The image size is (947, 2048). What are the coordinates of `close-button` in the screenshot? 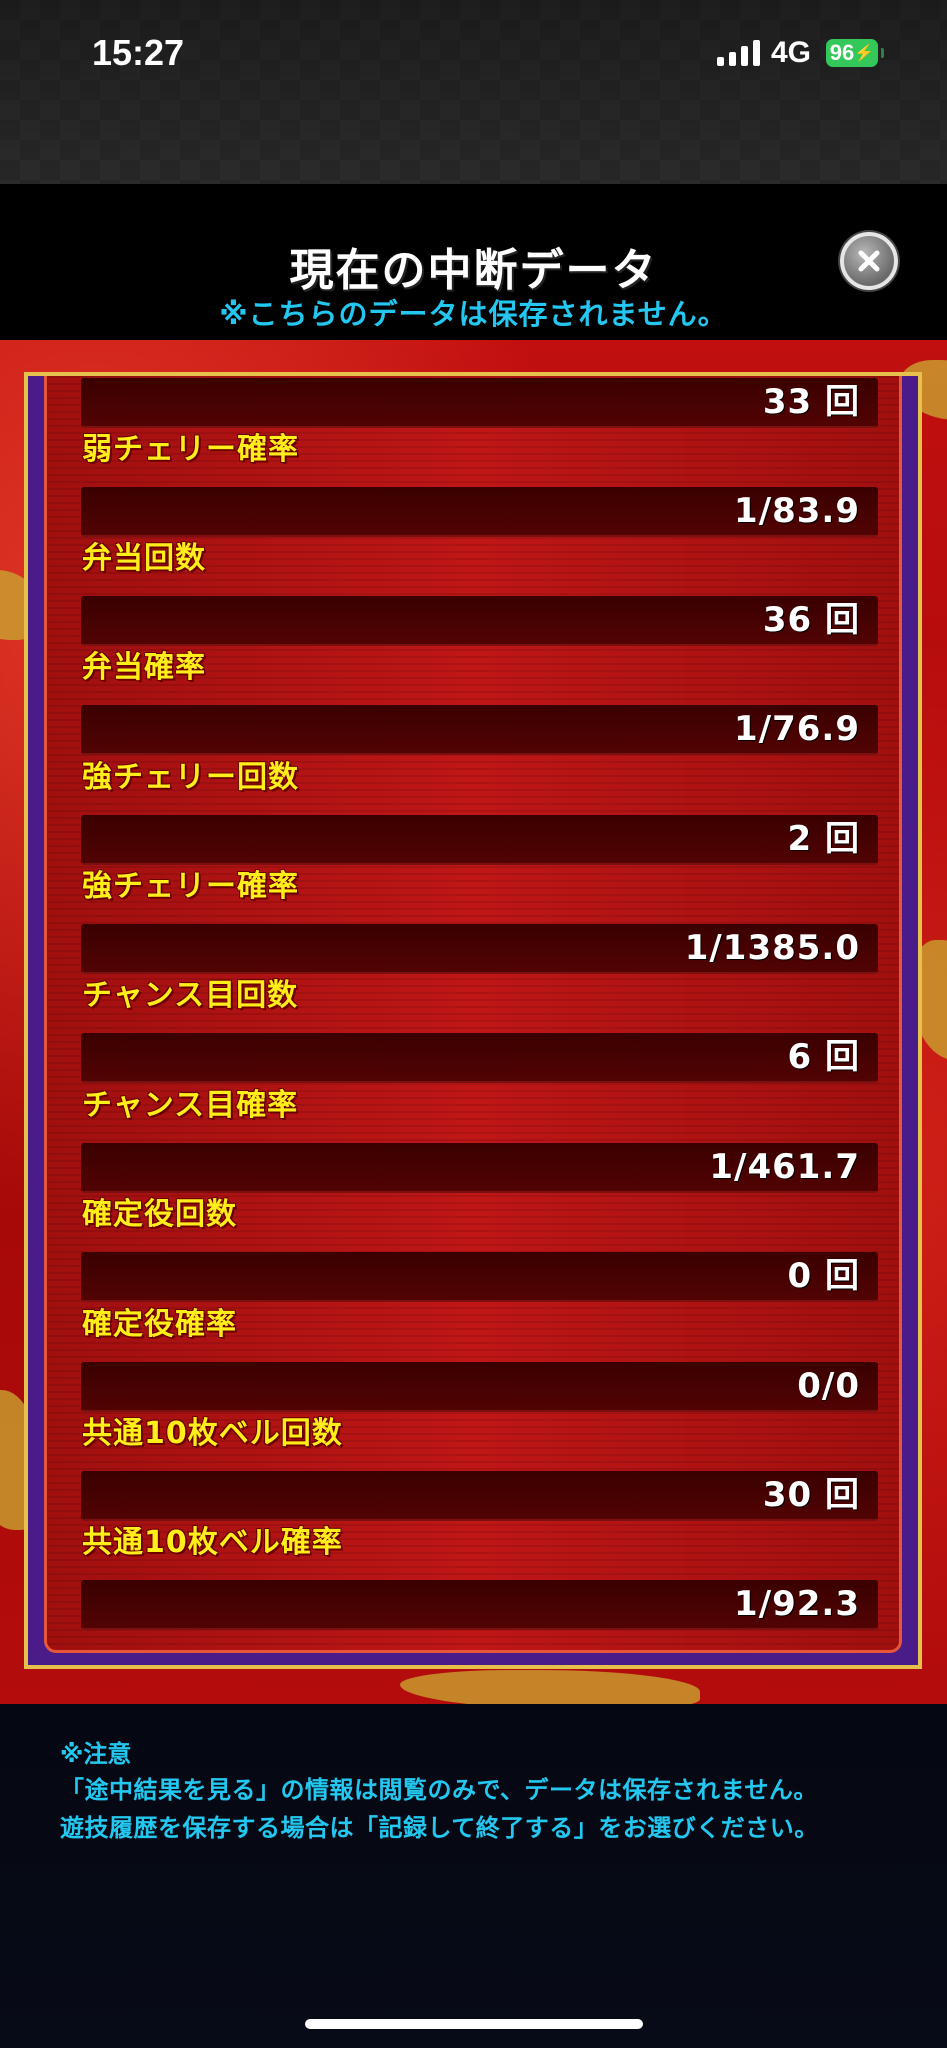 It's located at (869, 261).